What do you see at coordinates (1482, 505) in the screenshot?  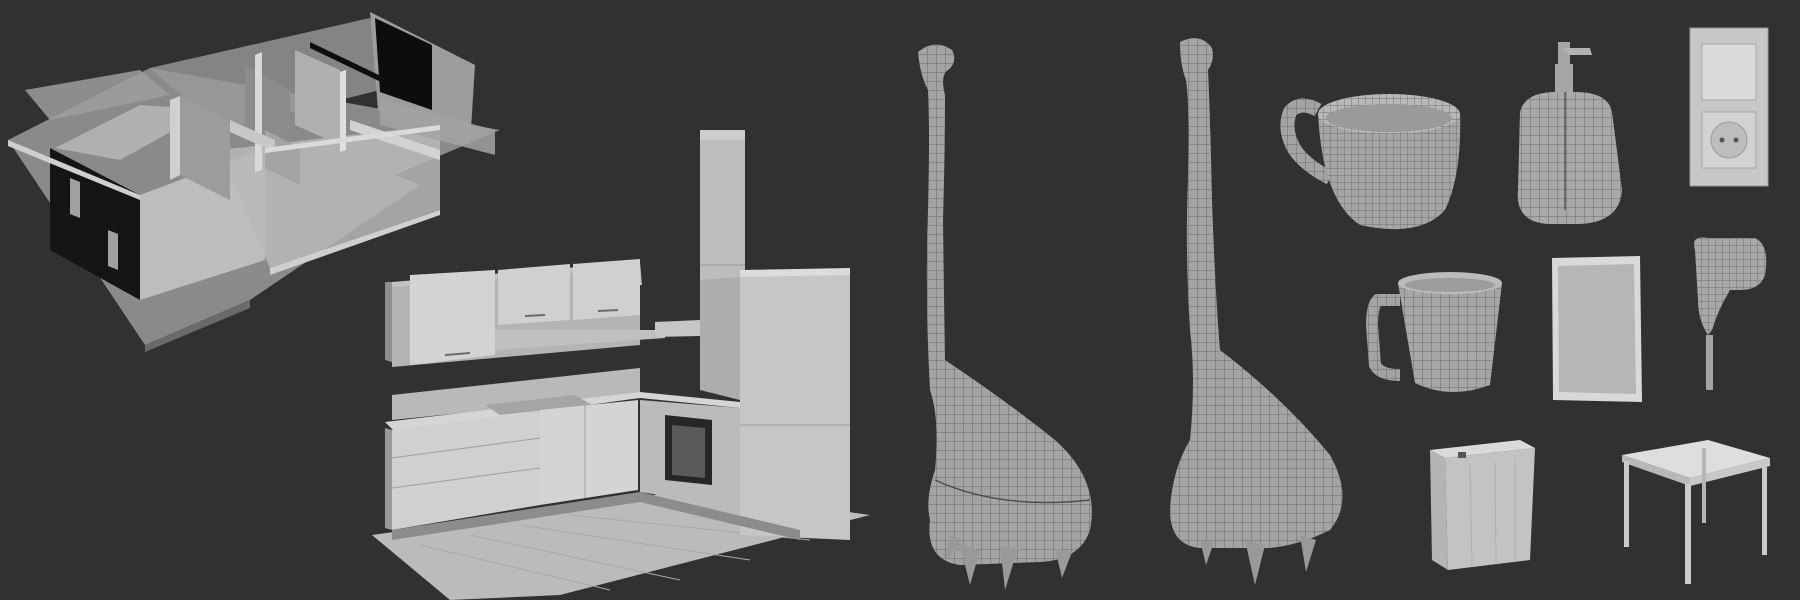 I see `laundry-bin-model` at bounding box center [1482, 505].